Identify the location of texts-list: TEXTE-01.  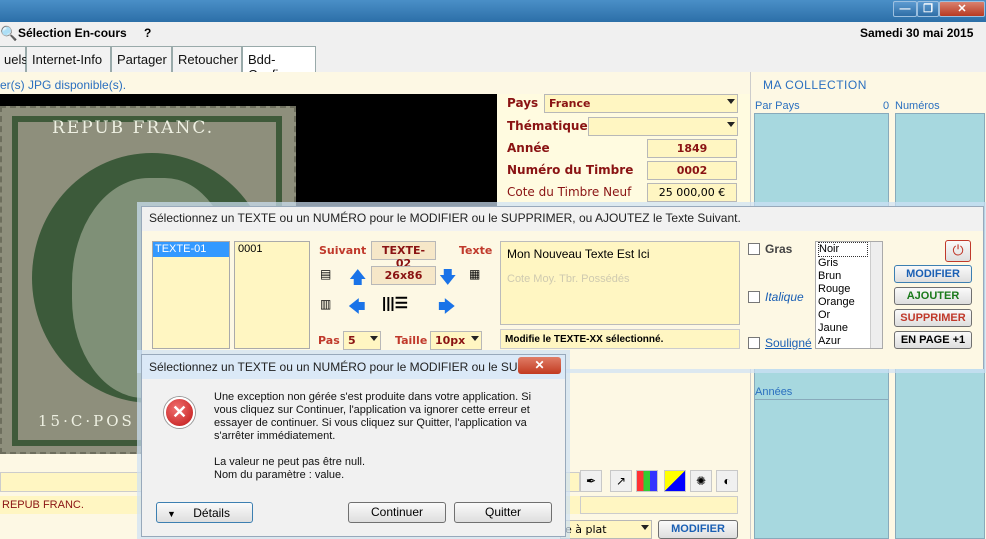
(191, 295).